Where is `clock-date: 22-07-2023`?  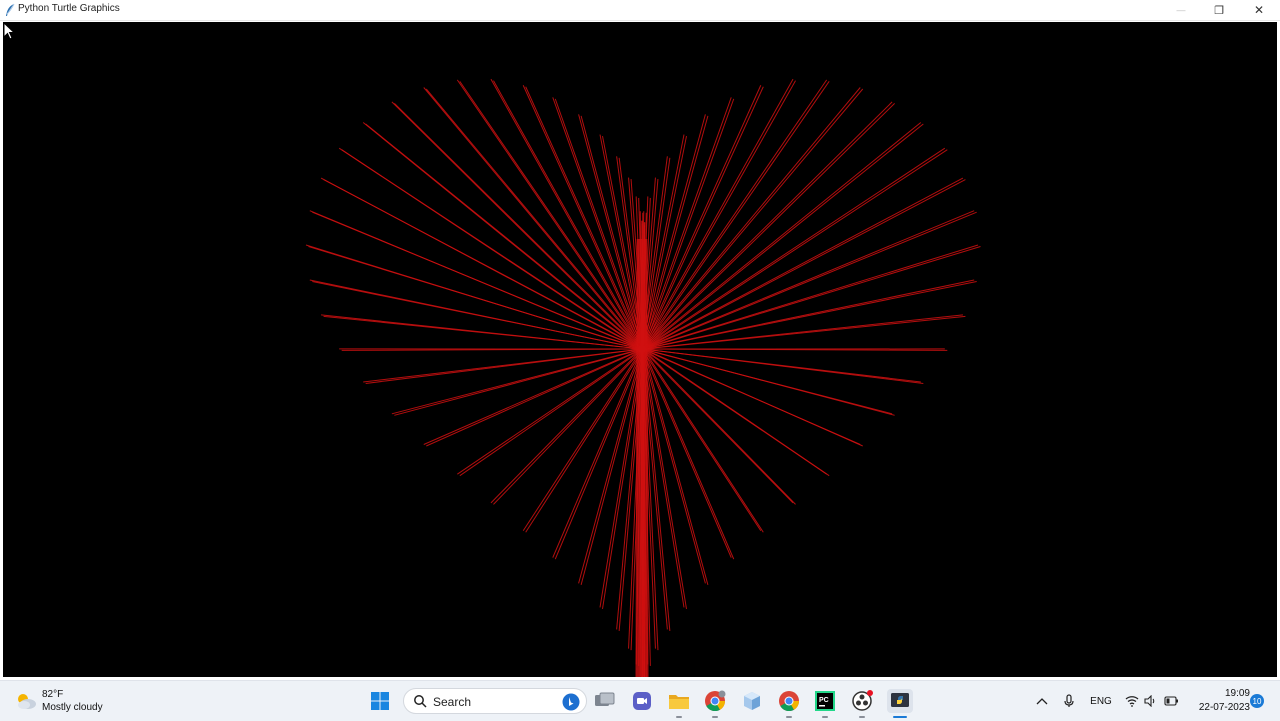
clock-date: 22-07-2023 is located at coordinates (1218, 708).